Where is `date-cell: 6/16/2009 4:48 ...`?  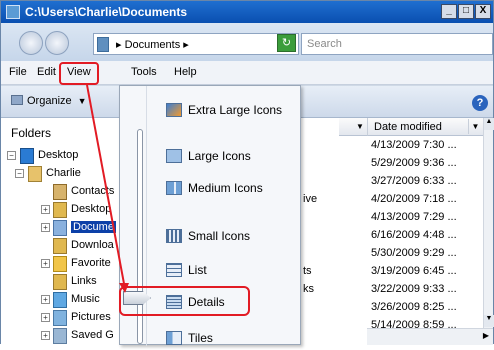
date-cell: 6/16/2009 4:48 ... is located at coordinates (414, 235).